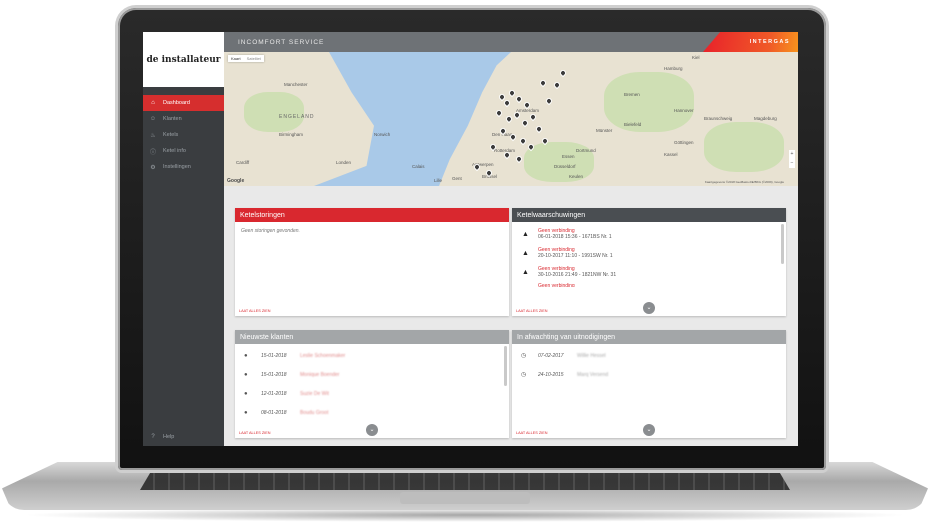  I want to click on map-label: Cardiff, so click(243, 162).